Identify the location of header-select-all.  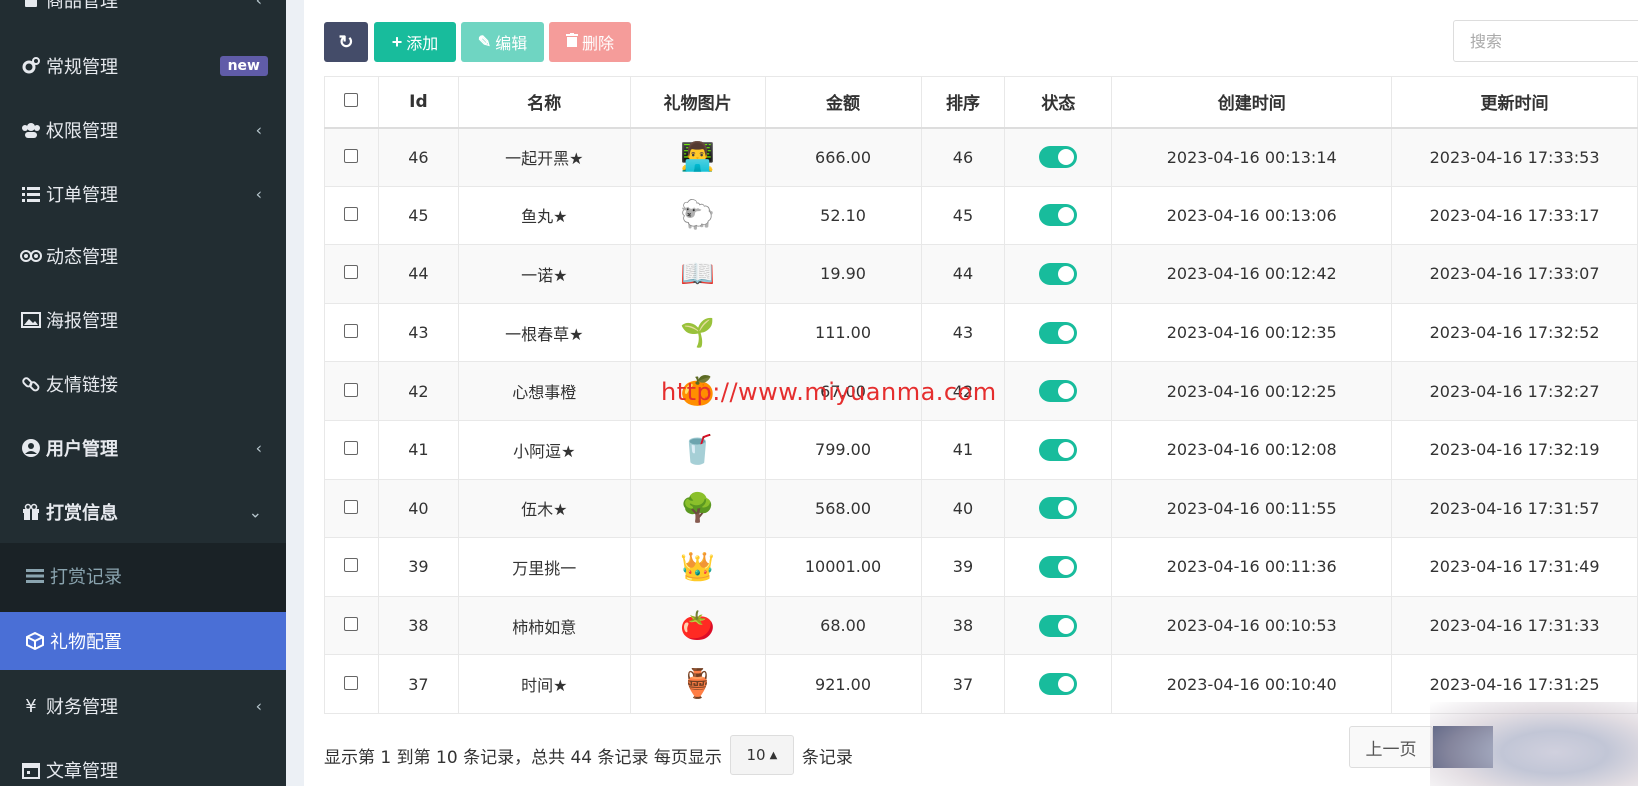
(351, 102).